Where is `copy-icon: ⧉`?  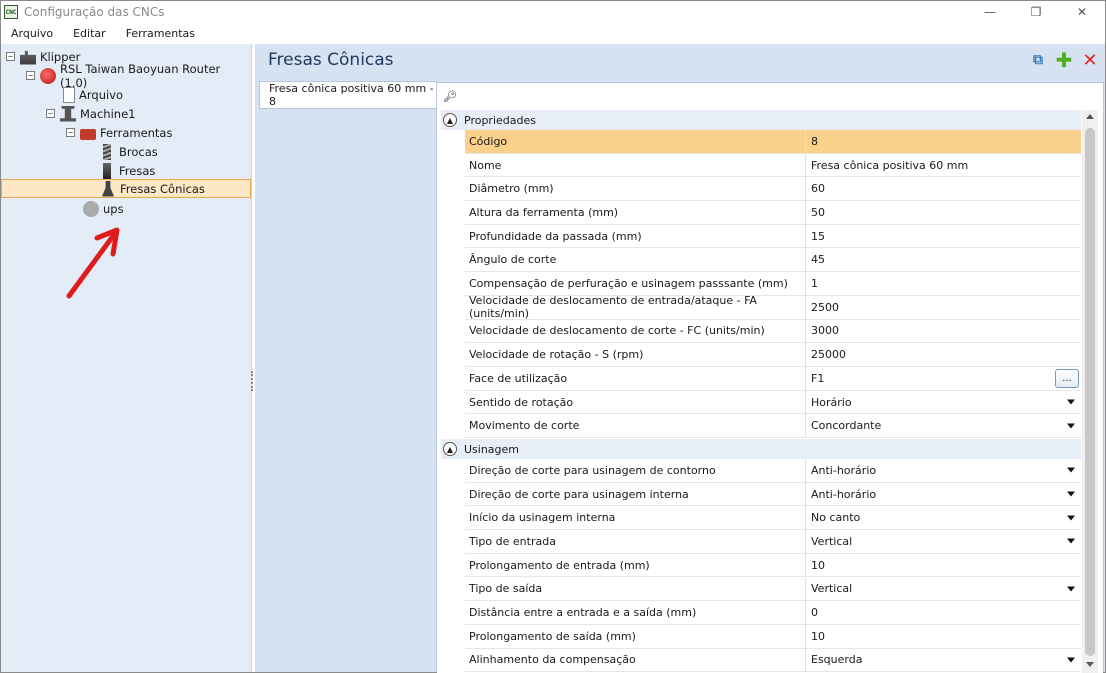 copy-icon: ⧉ is located at coordinates (1038, 60).